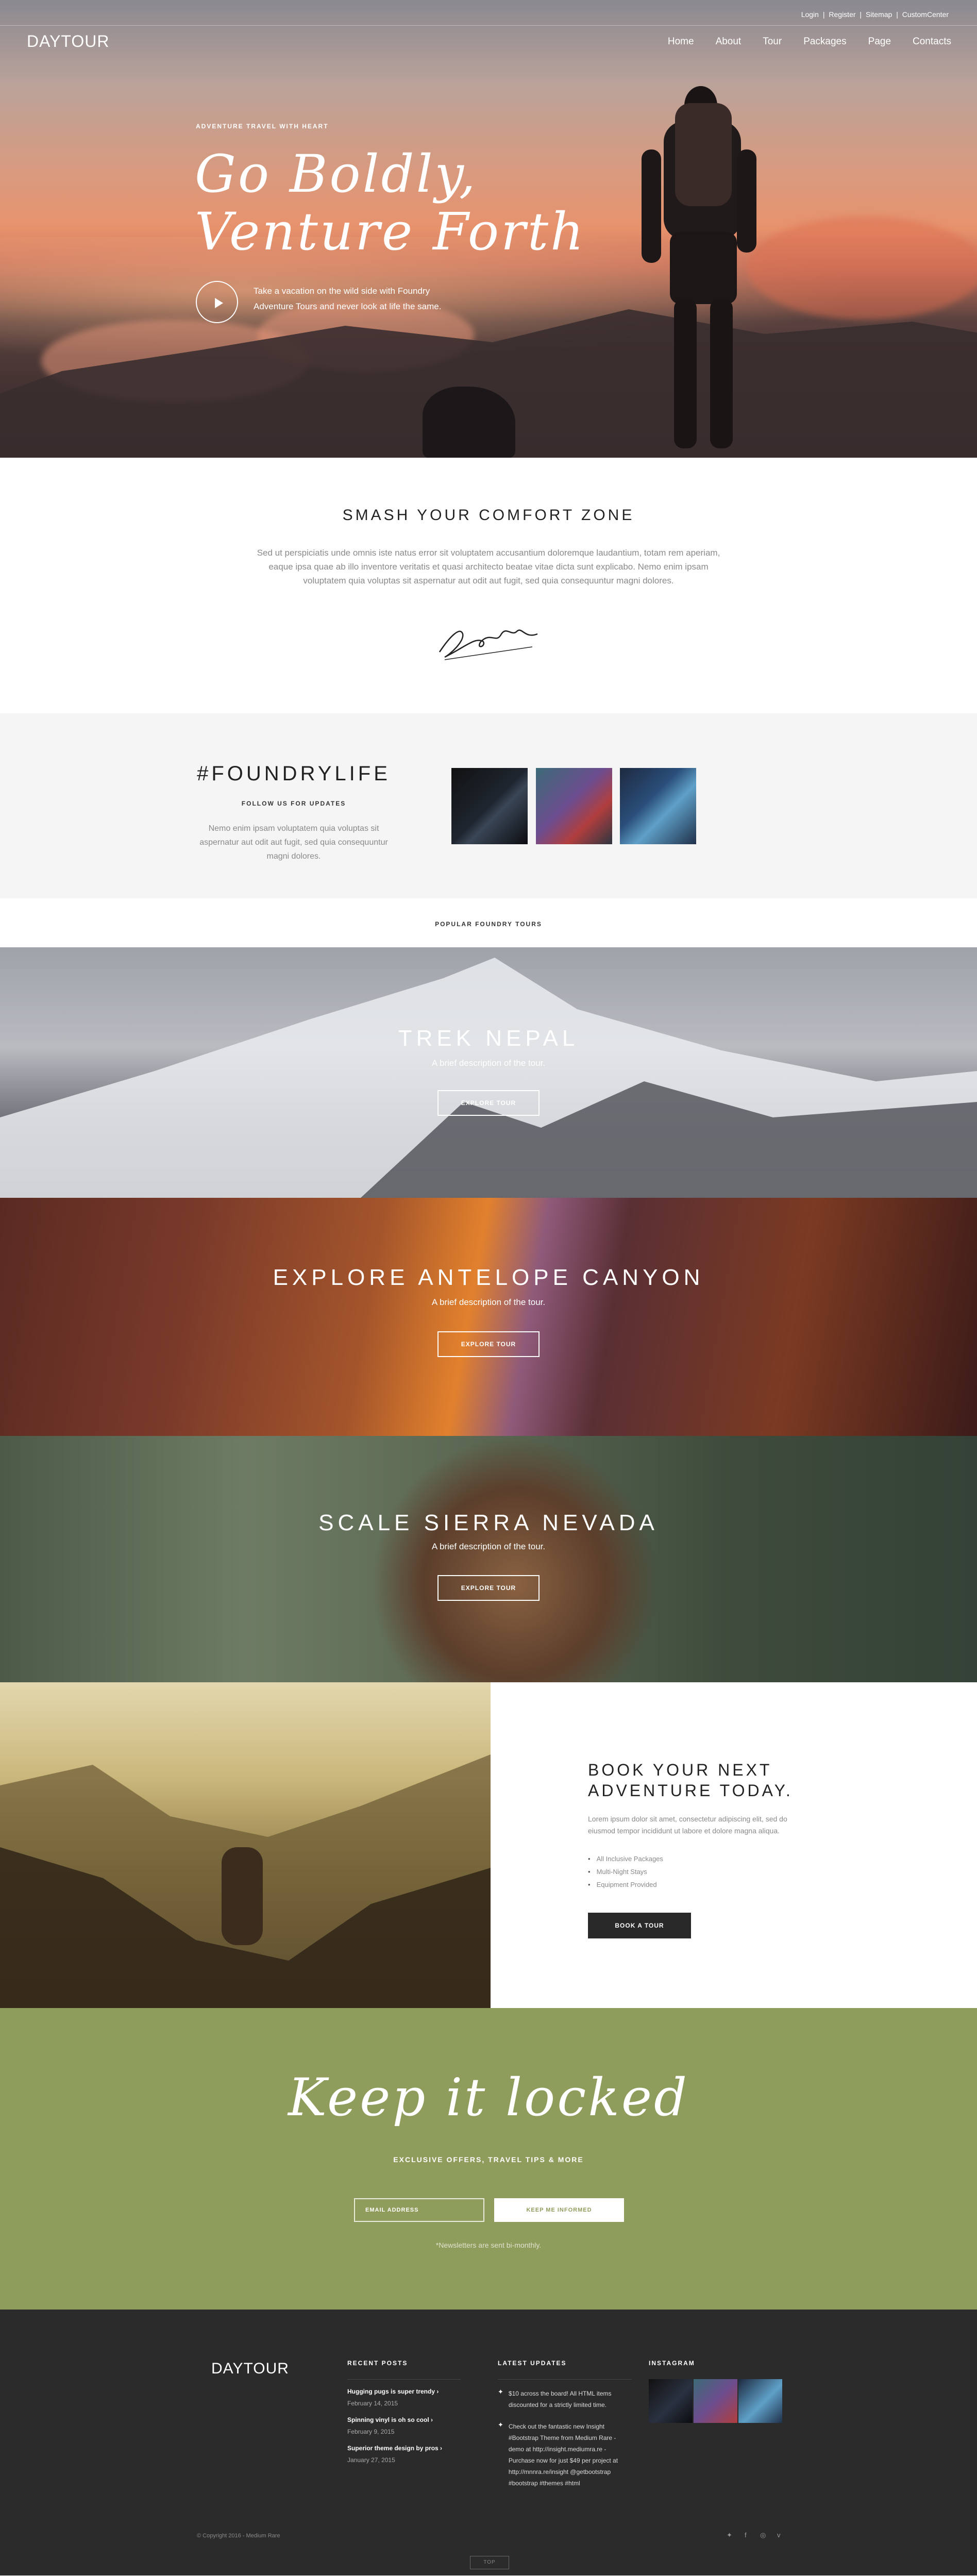 The width and height of the screenshot is (977, 2576). Describe the element at coordinates (932, 41) in the screenshot. I see `nav-contacts: Contacts` at that location.